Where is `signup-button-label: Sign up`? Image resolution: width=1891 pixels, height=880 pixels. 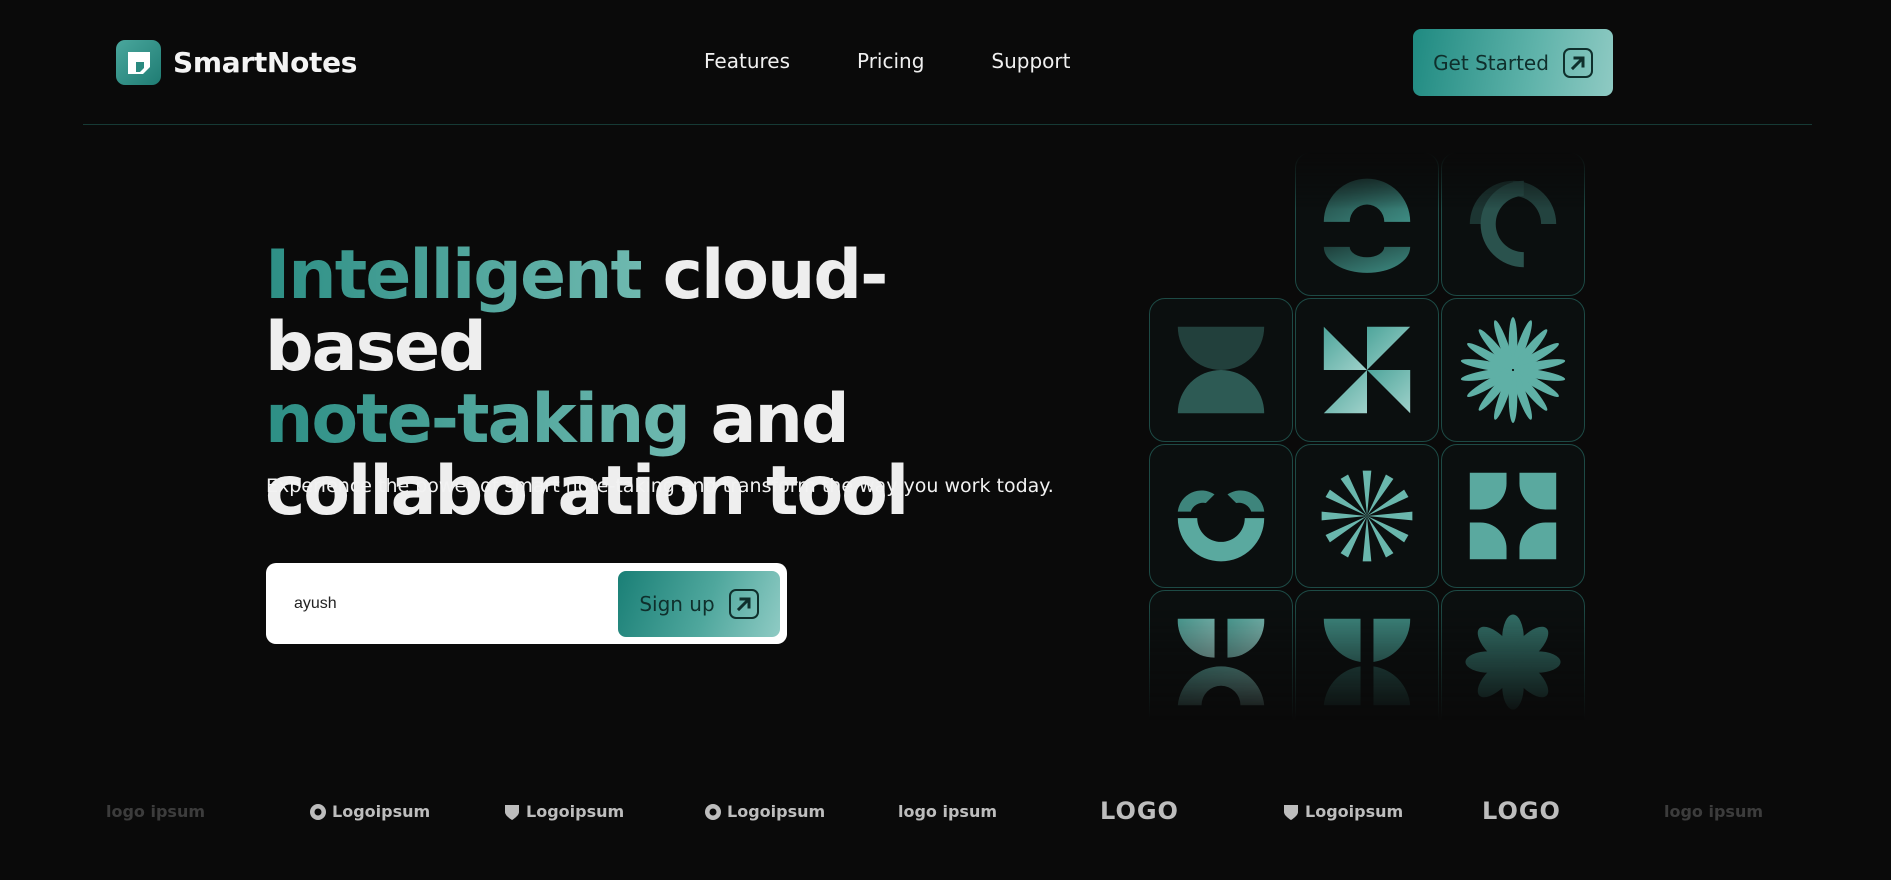
signup-button-label: Sign up is located at coordinates (677, 604).